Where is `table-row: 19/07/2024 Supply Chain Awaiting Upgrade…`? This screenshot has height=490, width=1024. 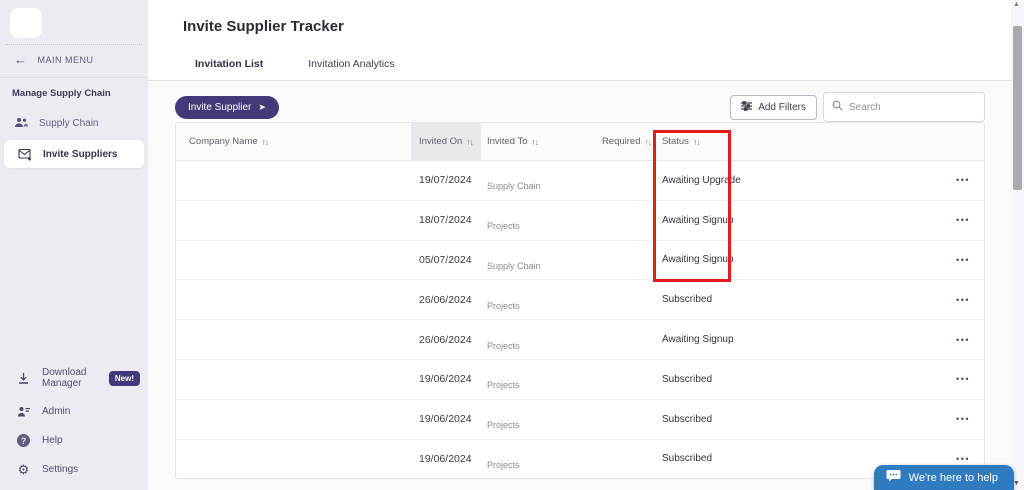 table-row: 19/07/2024 Supply Chain Awaiting Upgrade… is located at coordinates (580, 181).